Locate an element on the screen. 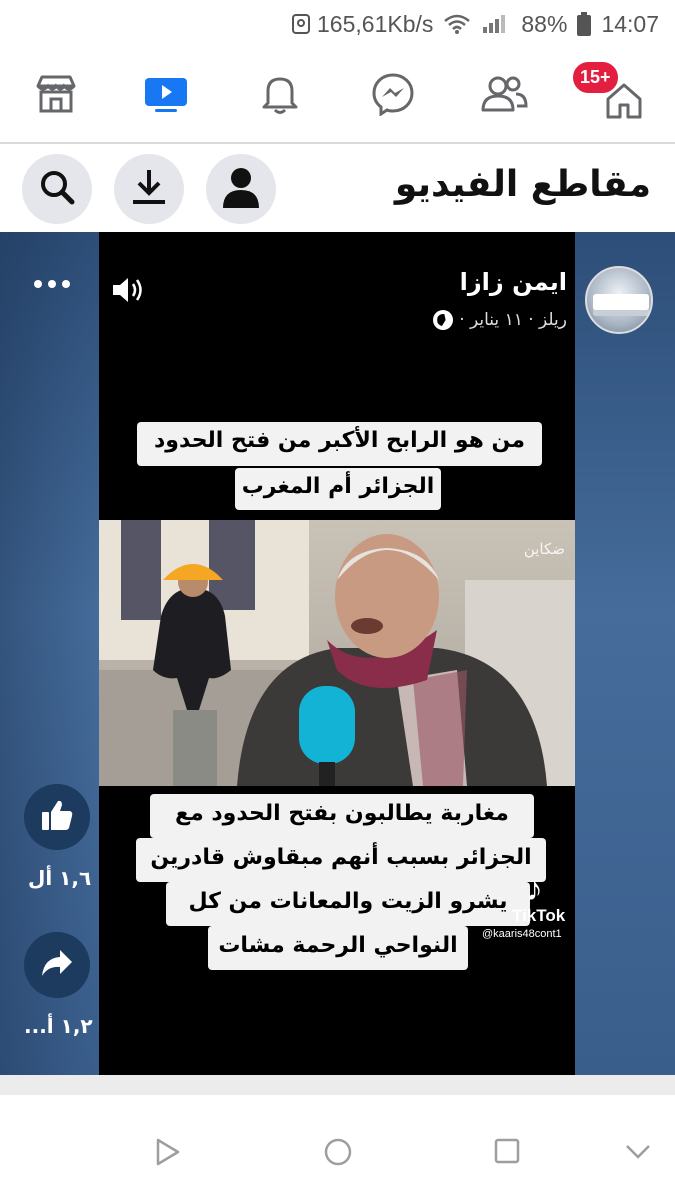 This screenshot has height=1200, width=675. avatar-image is located at coordinates (621, 305).